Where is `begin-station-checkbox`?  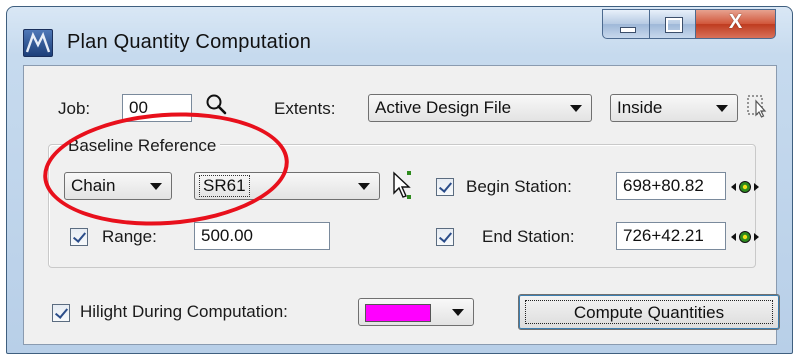 begin-station-checkbox is located at coordinates (445, 187).